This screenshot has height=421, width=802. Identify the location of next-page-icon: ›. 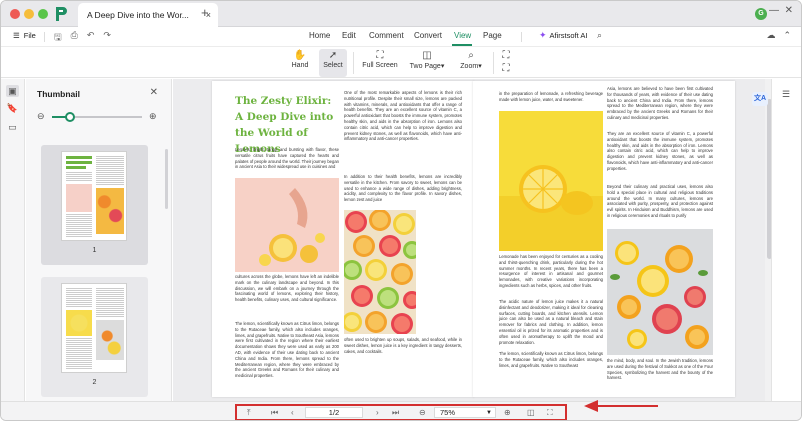
(377, 412).